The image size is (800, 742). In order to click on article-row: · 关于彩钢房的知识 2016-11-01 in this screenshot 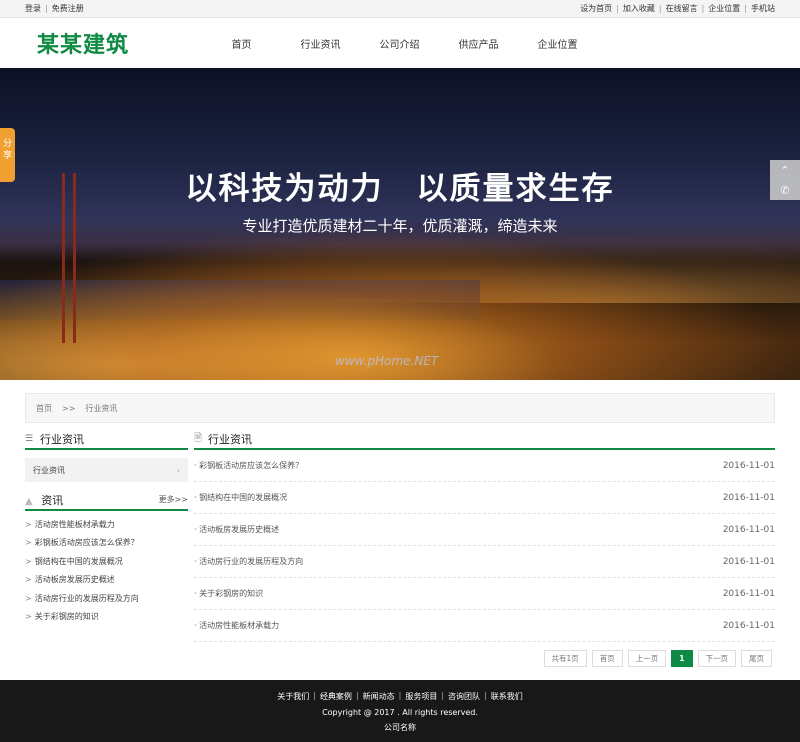, I will do `click(484, 594)`.